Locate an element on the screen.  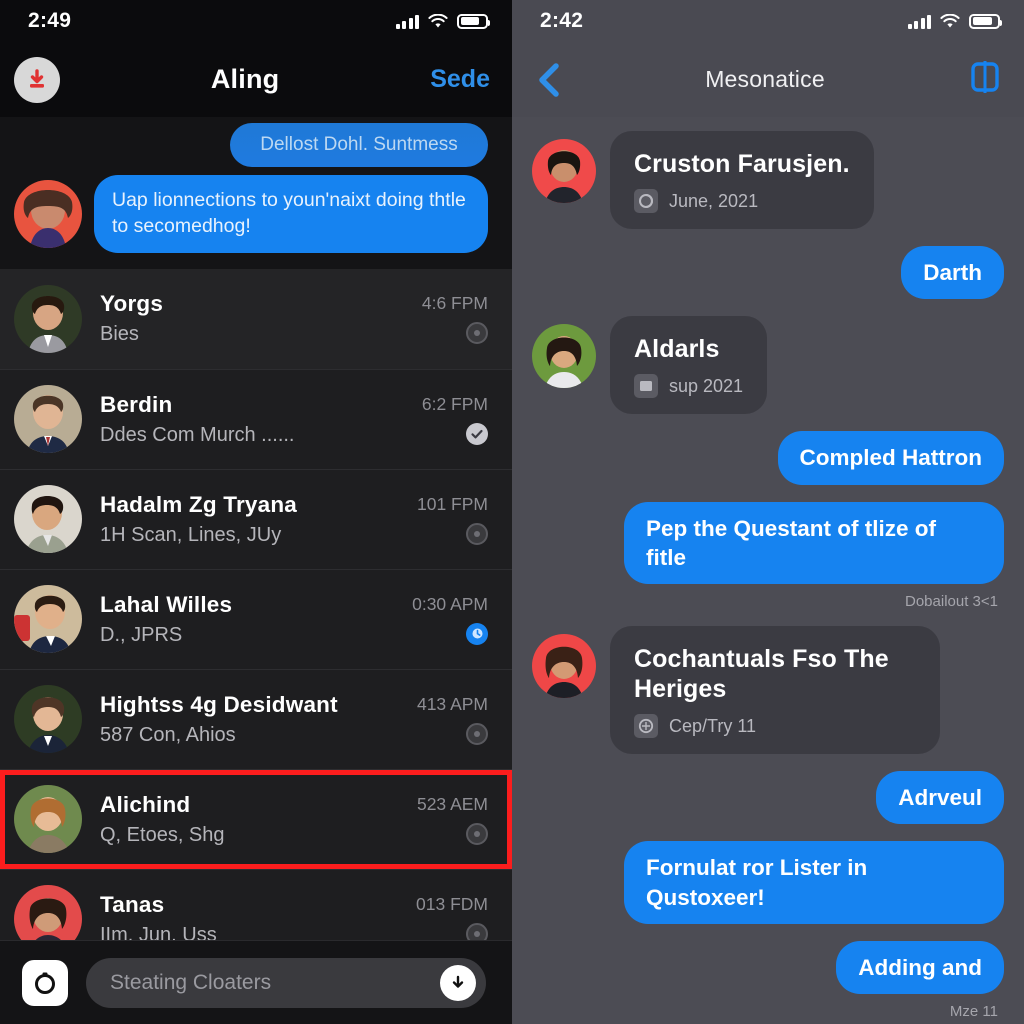
message-in: Cruston Farusjen. June, 2021 is located at coordinates (768, 180).